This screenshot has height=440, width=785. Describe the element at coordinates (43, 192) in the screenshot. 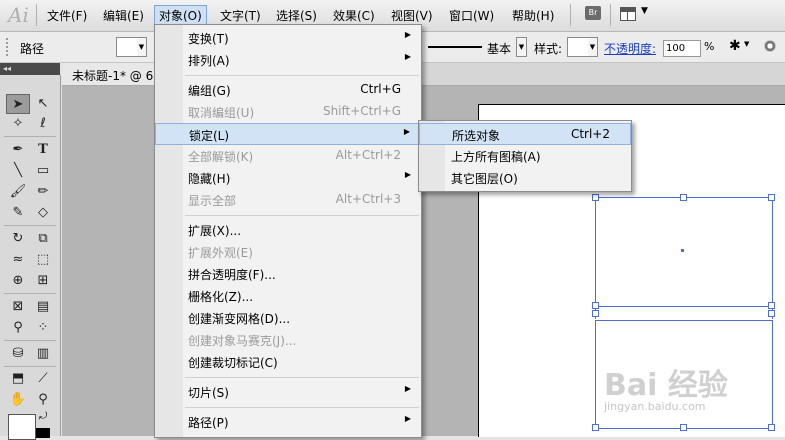

I see `pencil-tool-icon: ✏` at that location.